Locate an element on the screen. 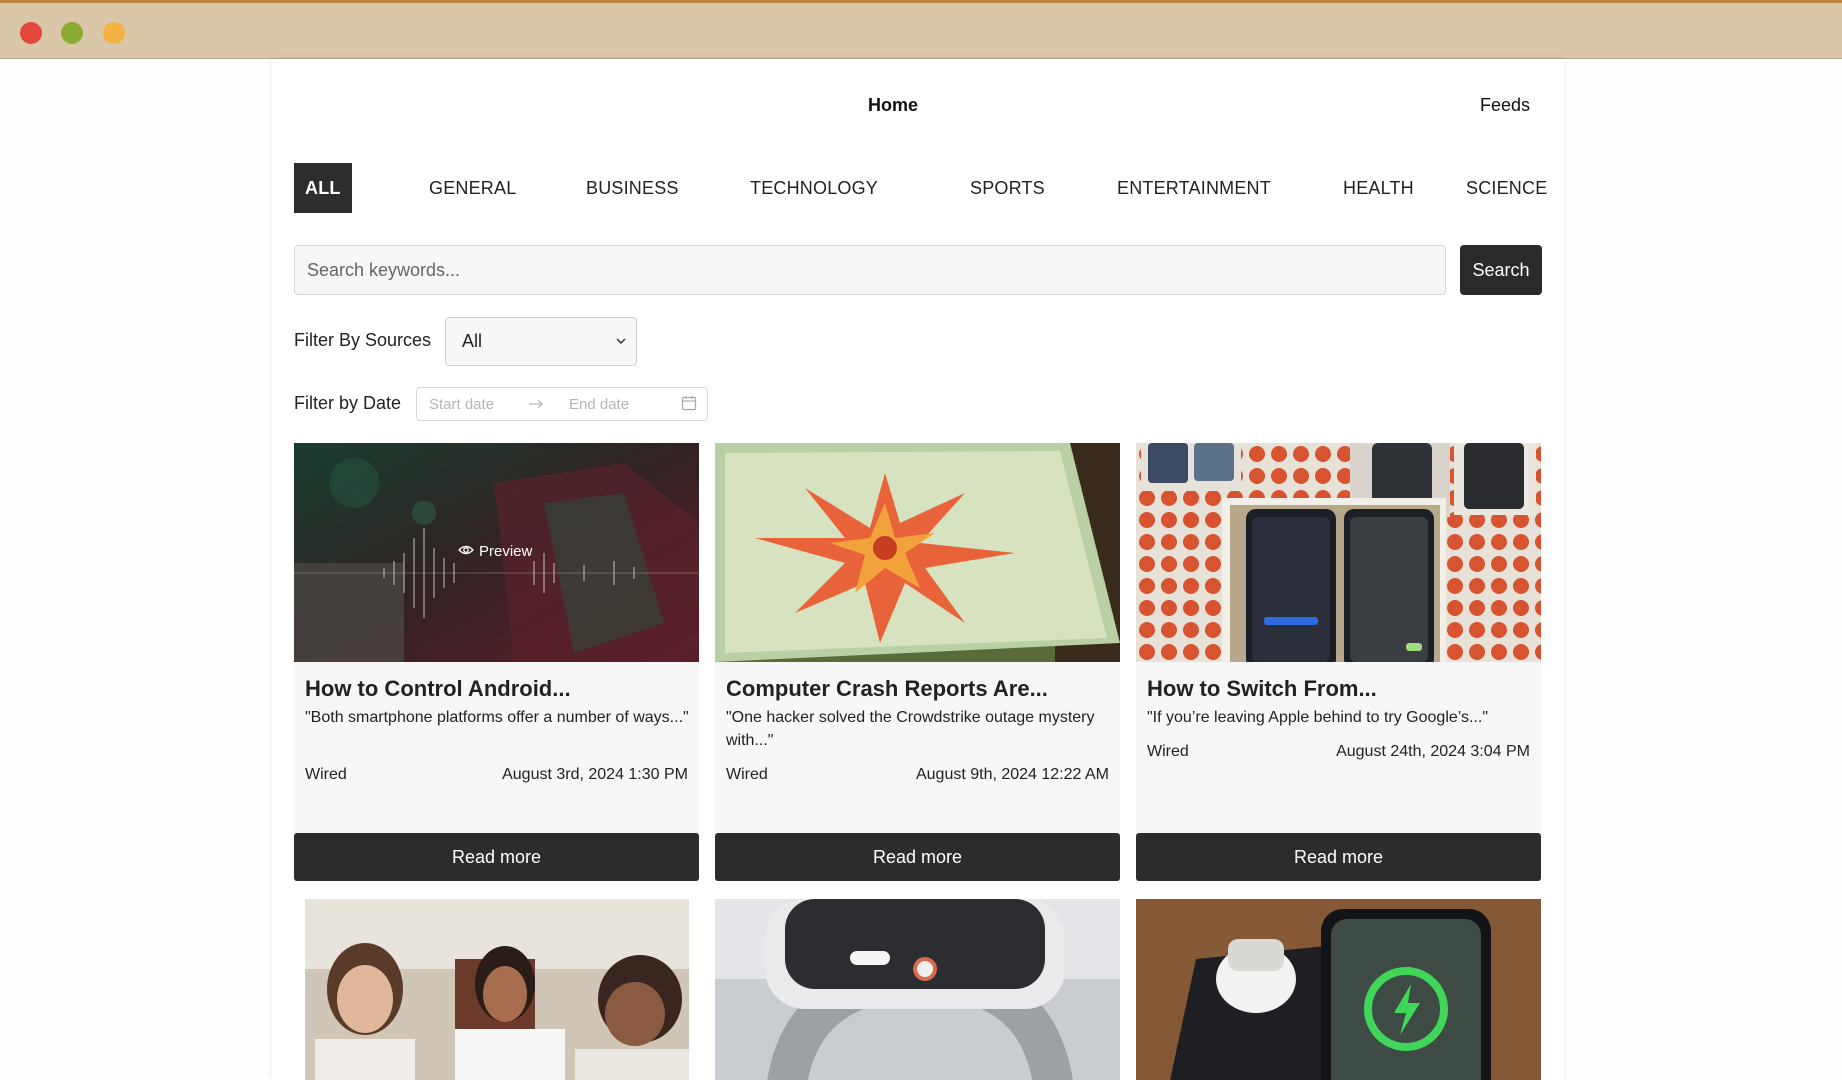  search-input is located at coordinates (870, 270).